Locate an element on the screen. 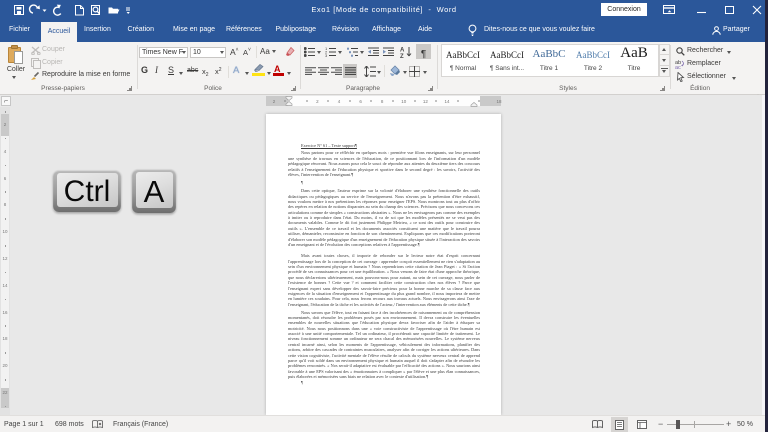  svg-text: 3 is located at coordinates (326, 55).